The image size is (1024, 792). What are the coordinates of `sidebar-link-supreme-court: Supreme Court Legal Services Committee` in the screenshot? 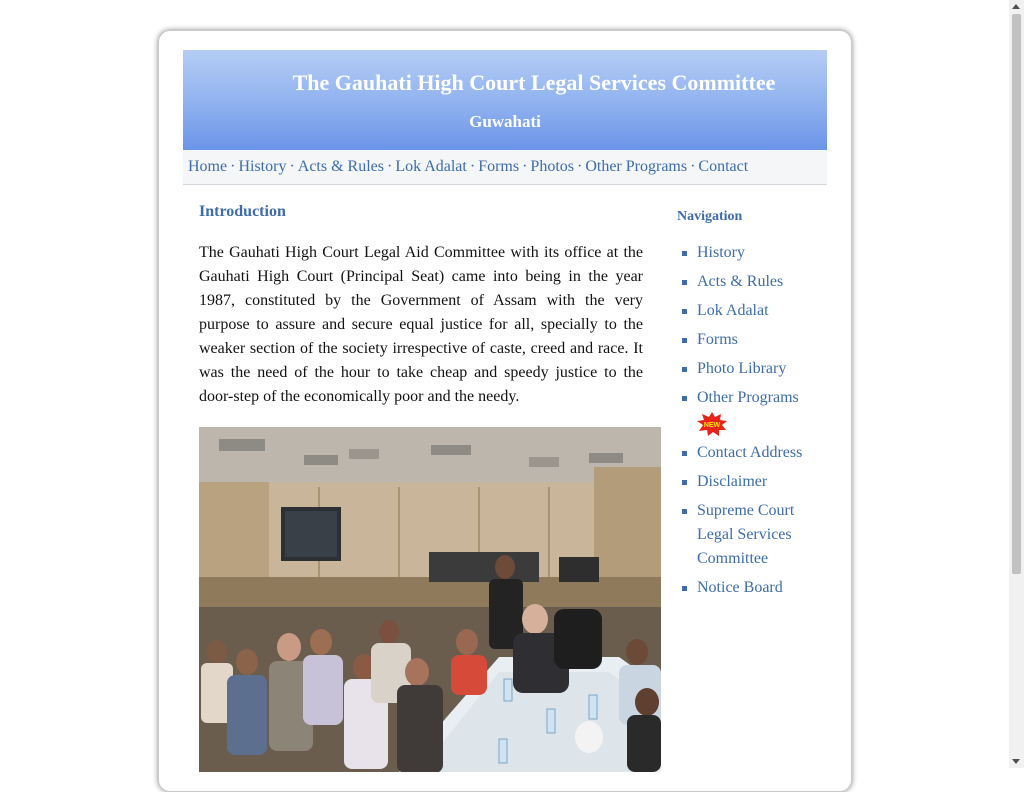 It's located at (745, 534).